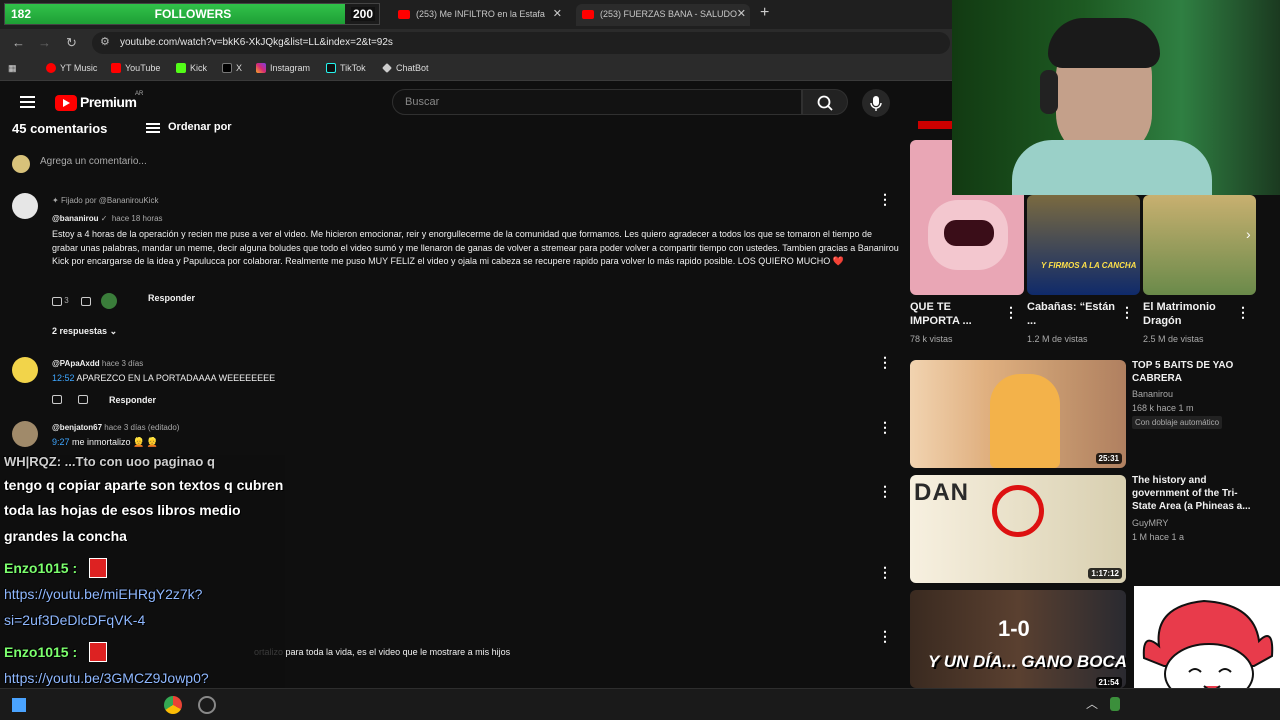  I want to click on comment-author: @bananirou, so click(75, 218).